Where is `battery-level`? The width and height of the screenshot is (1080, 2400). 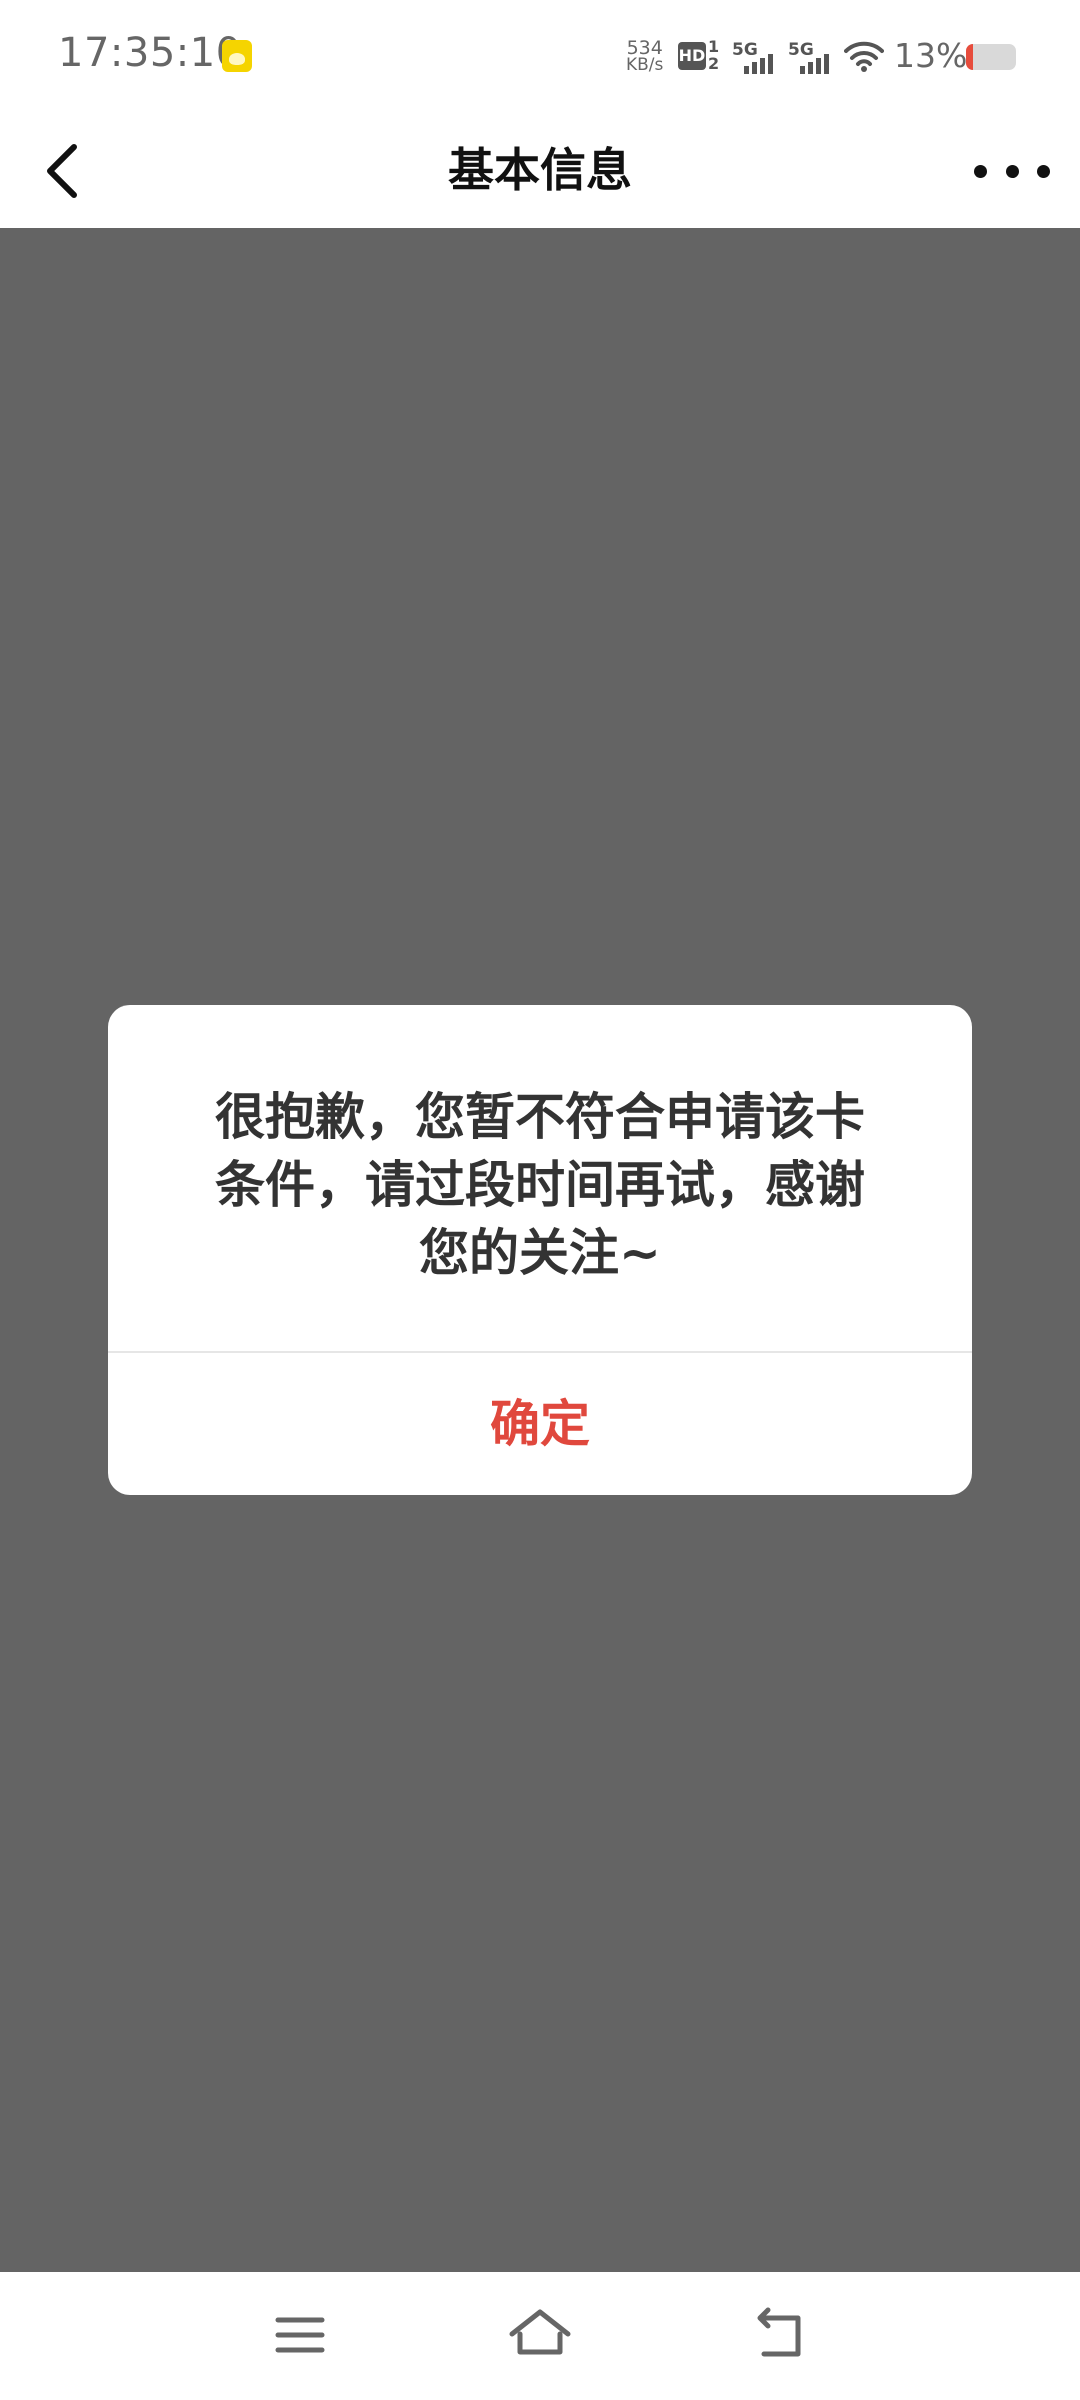 battery-level is located at coordinates (969, 57).